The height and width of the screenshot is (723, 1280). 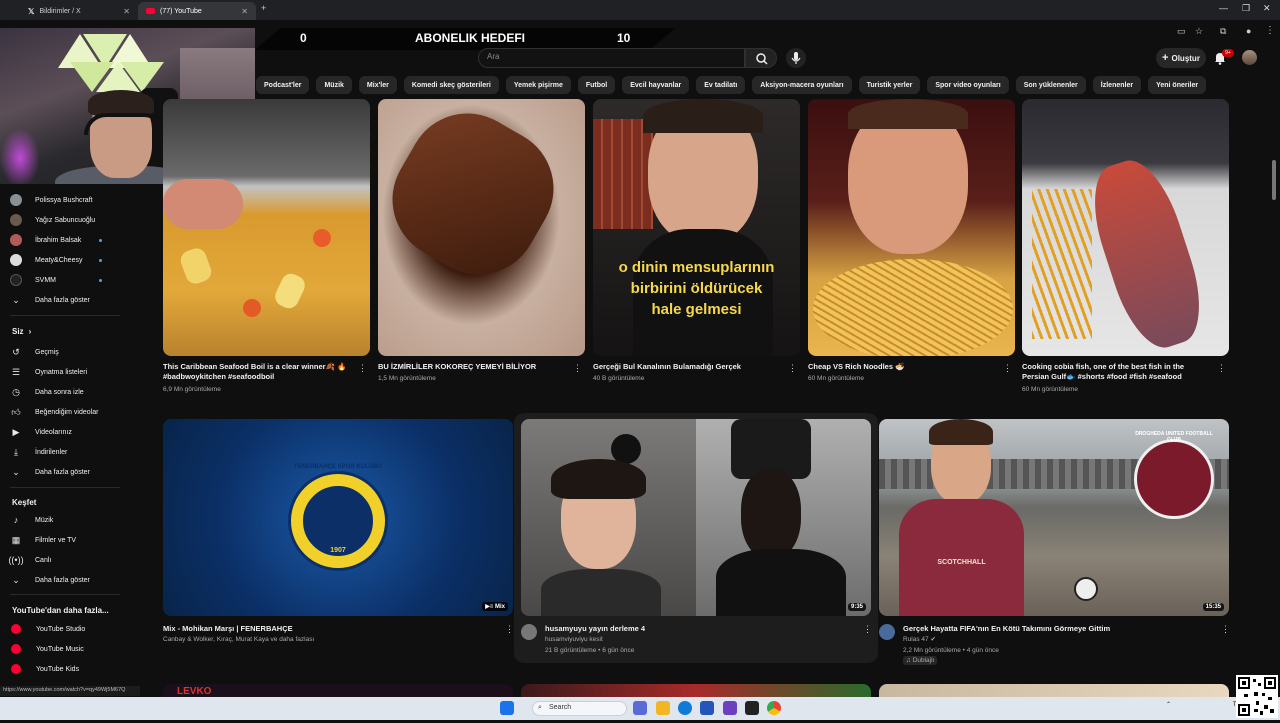 I want to click on sidebar-subscription: İbrahim Balsak, so click(x=75, y=240).